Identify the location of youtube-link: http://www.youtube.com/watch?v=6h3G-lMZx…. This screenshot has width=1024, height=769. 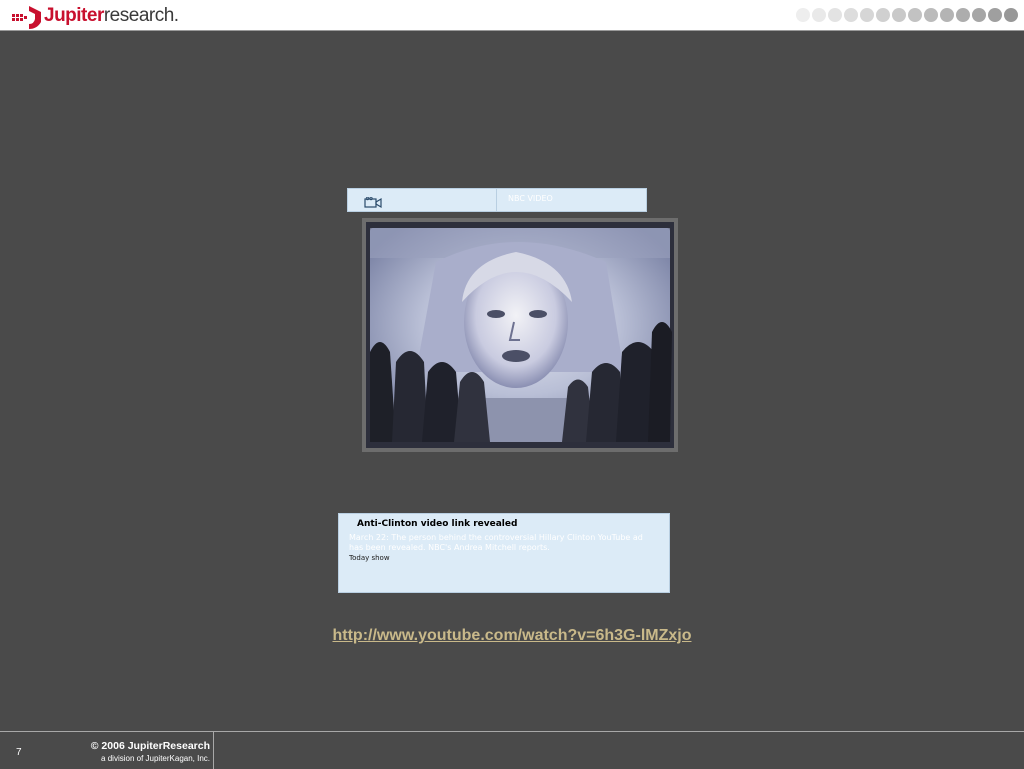
(512, 636).